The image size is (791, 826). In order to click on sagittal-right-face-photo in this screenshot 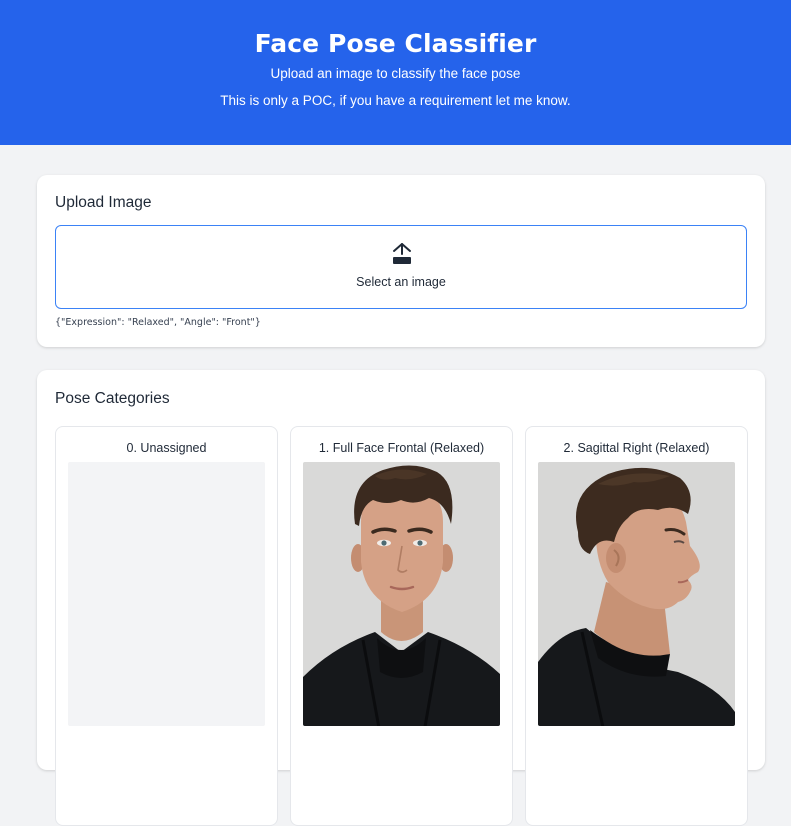, I will do `click(636, 594)`.